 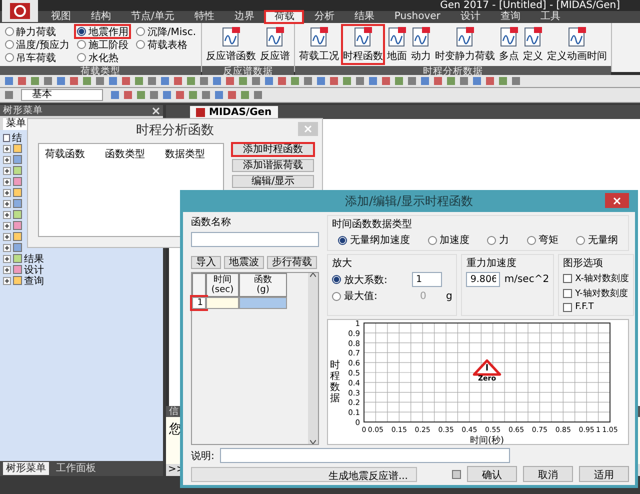 What do you see at coordinates (548, 474) in the screenshot?
I see `dialog-button: 取消` at bounding box center [548, 474].